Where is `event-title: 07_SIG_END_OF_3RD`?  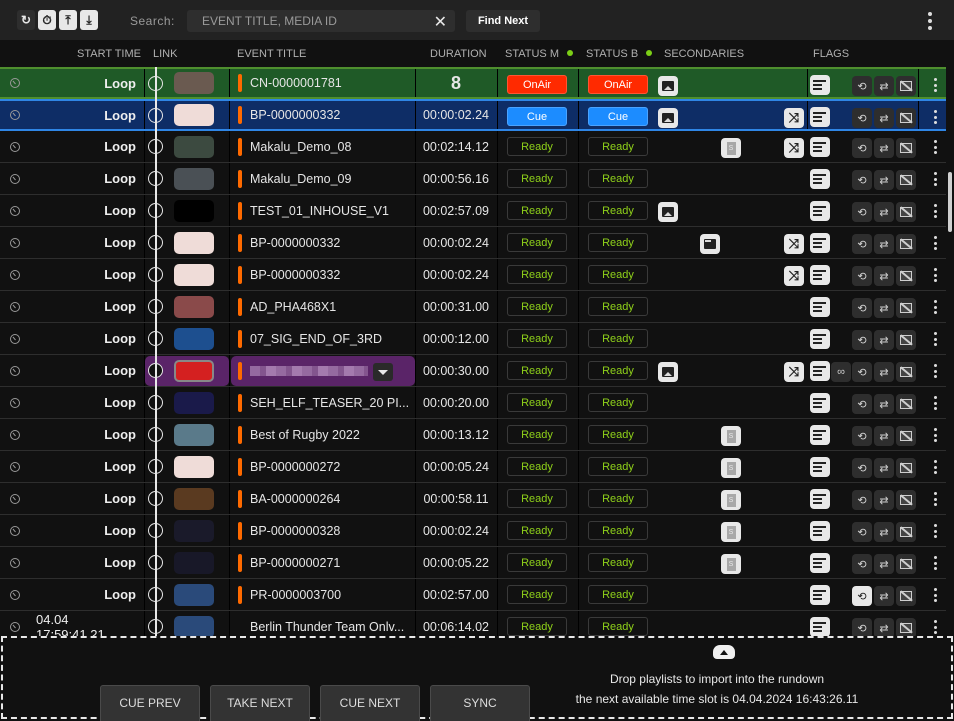
event-title: 07_SIG_END_OF_3RD is located at coordinates (330, 338).